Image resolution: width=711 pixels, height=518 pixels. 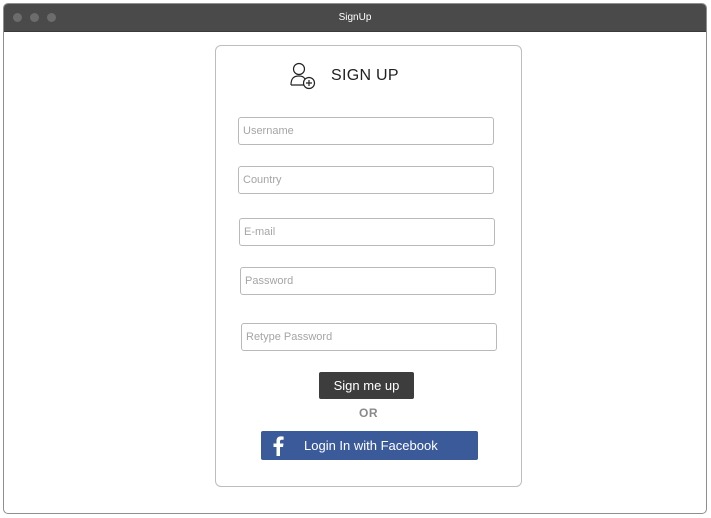 I want to click on facebook-login-button: Login In with Facebook, so click(x=369, y=445).